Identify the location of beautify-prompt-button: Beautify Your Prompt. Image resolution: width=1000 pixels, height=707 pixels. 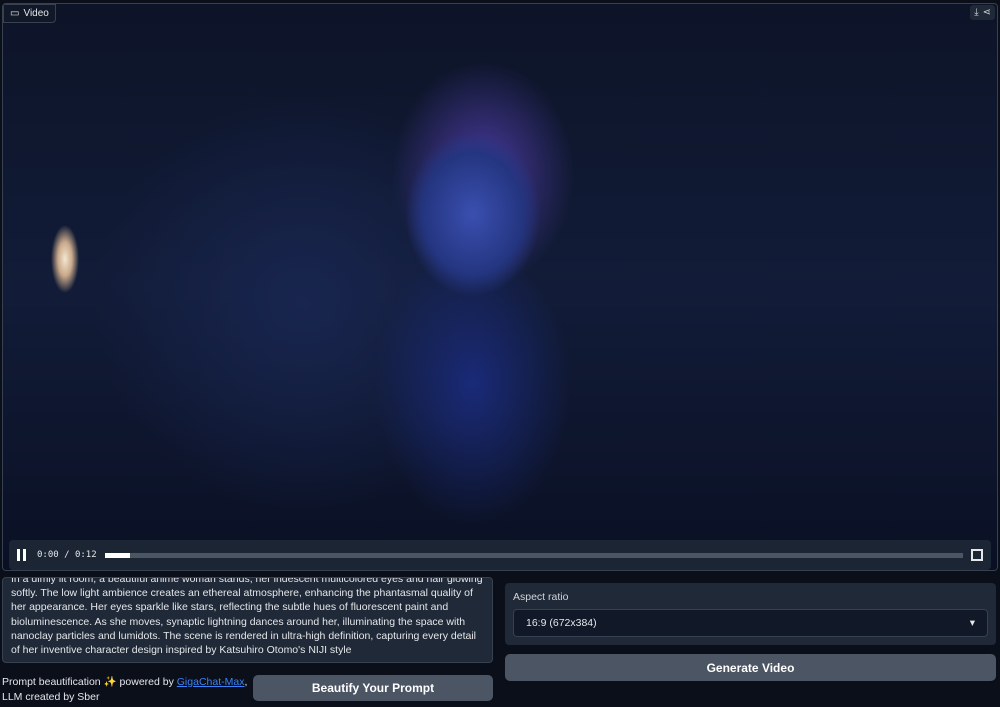
(373, 688).